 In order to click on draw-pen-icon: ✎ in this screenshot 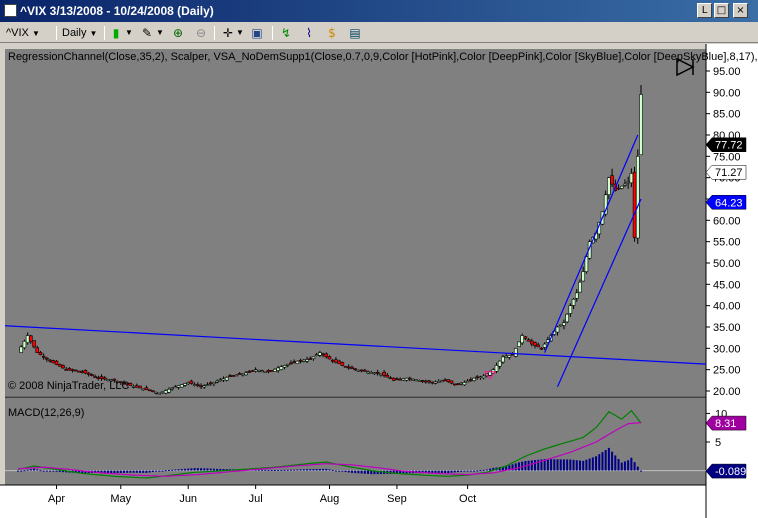, I will do `click(147, 33)`.